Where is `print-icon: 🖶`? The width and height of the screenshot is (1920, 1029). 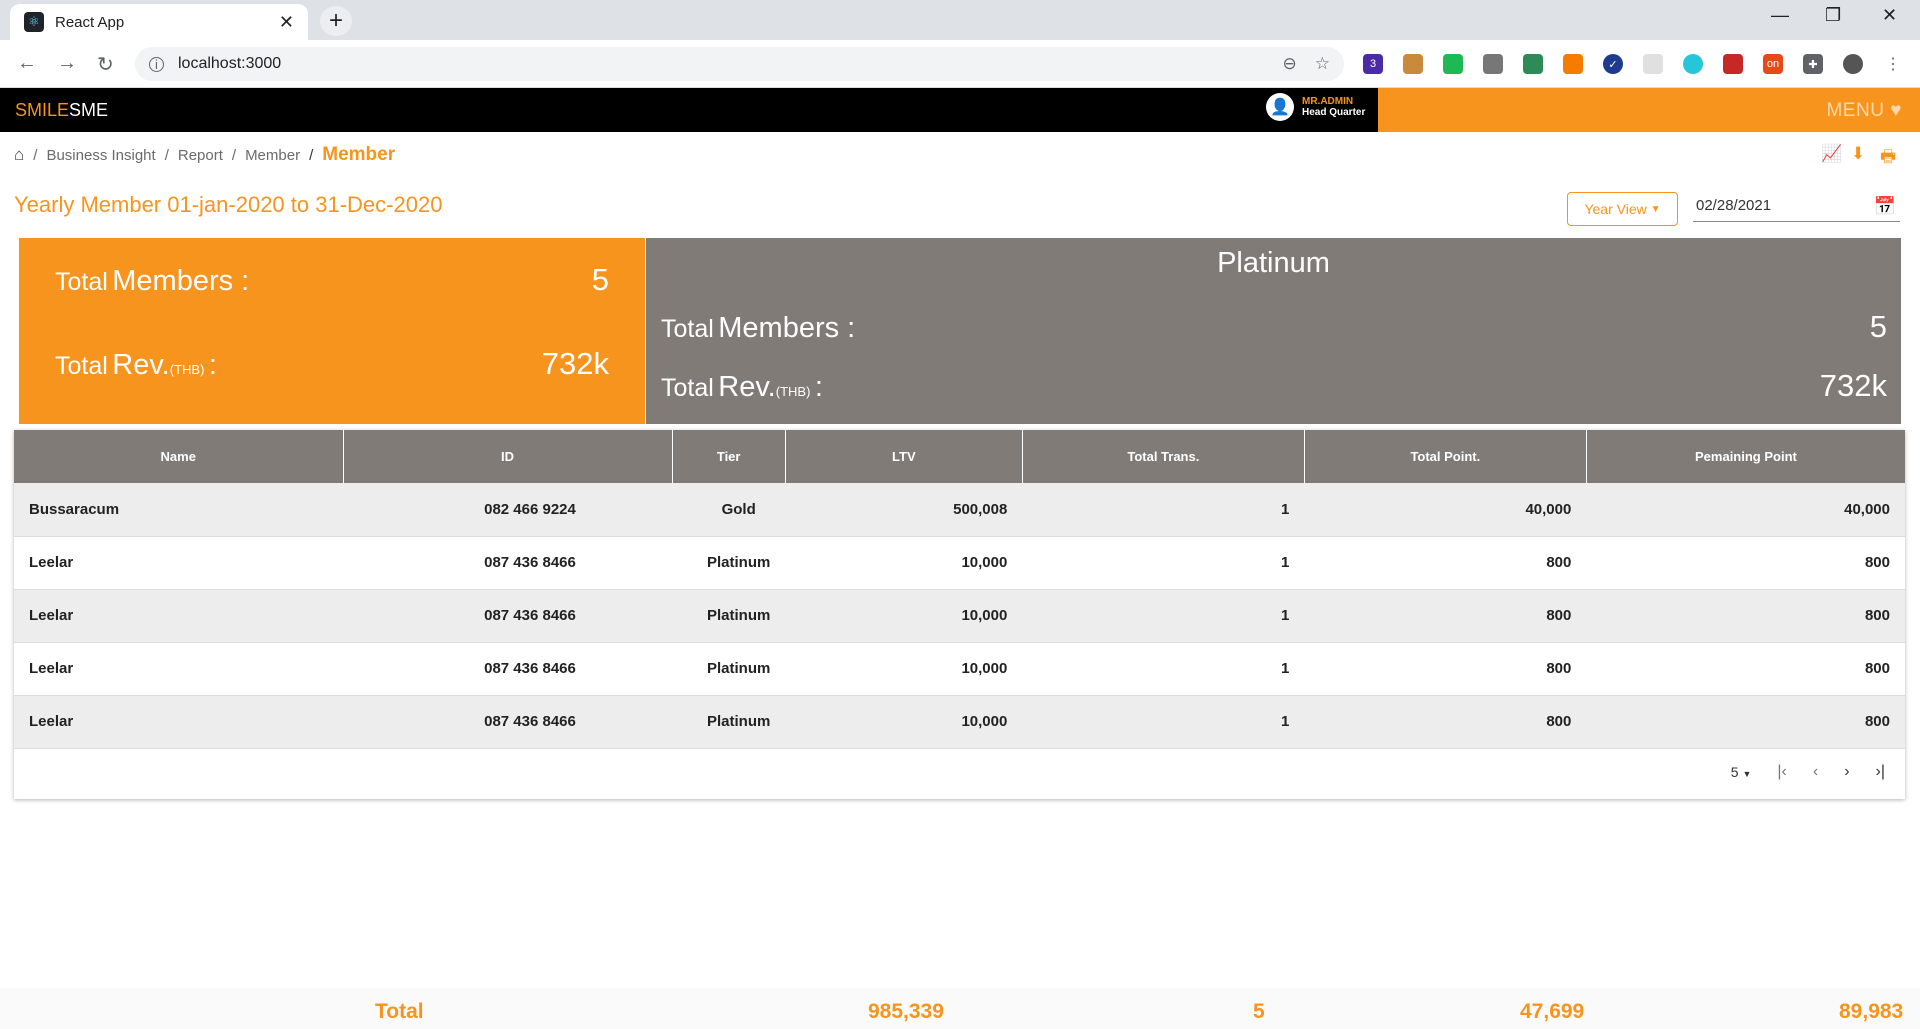
print-icon: 🖶 is located at coordinates (1888, 158).